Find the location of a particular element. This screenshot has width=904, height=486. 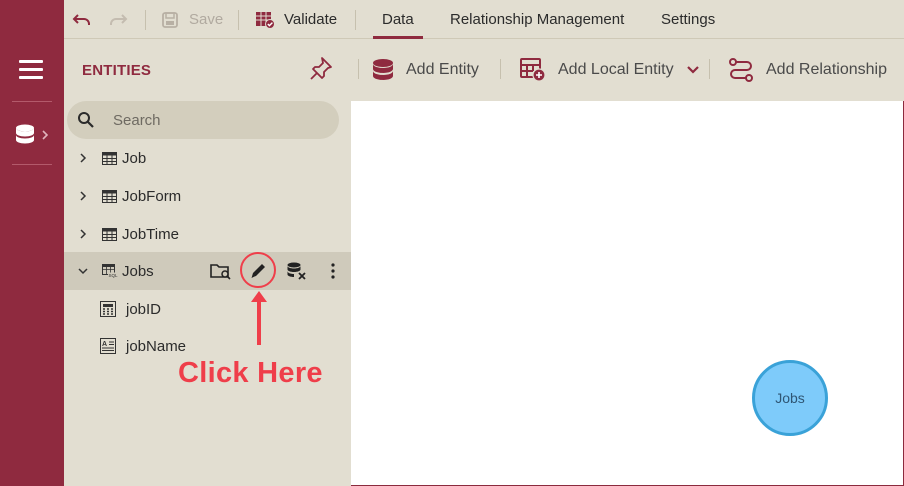

tab-relationship-label: Relationship Management is located at coordinates (537, 19).